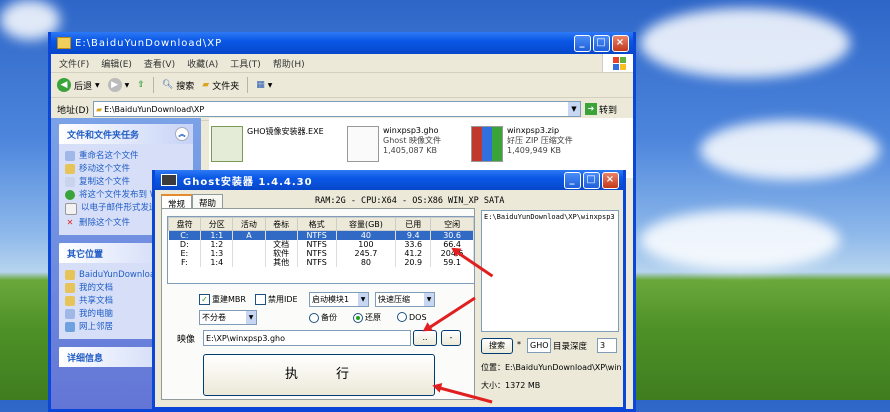  Describe the element at coordinates (600, 109) in the screenshot. I see `go-button: ➜ 转到` at that location.